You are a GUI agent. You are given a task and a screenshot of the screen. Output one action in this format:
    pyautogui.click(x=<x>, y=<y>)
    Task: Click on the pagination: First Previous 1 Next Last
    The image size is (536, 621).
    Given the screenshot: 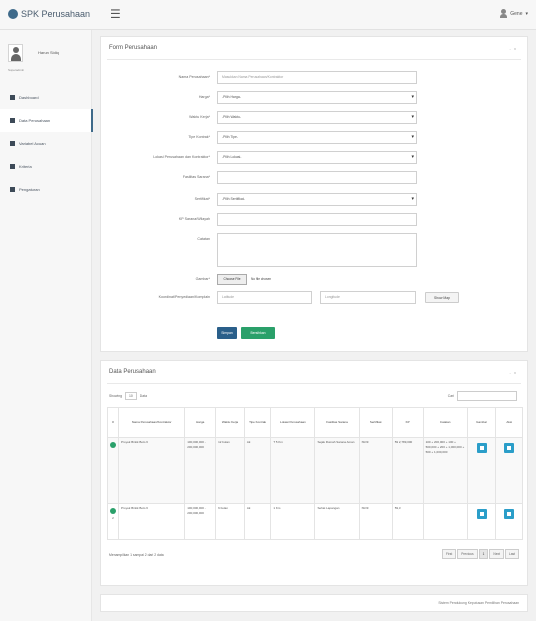 What is the action you would take?
    pyautogui.click(x=480, y=554)
    